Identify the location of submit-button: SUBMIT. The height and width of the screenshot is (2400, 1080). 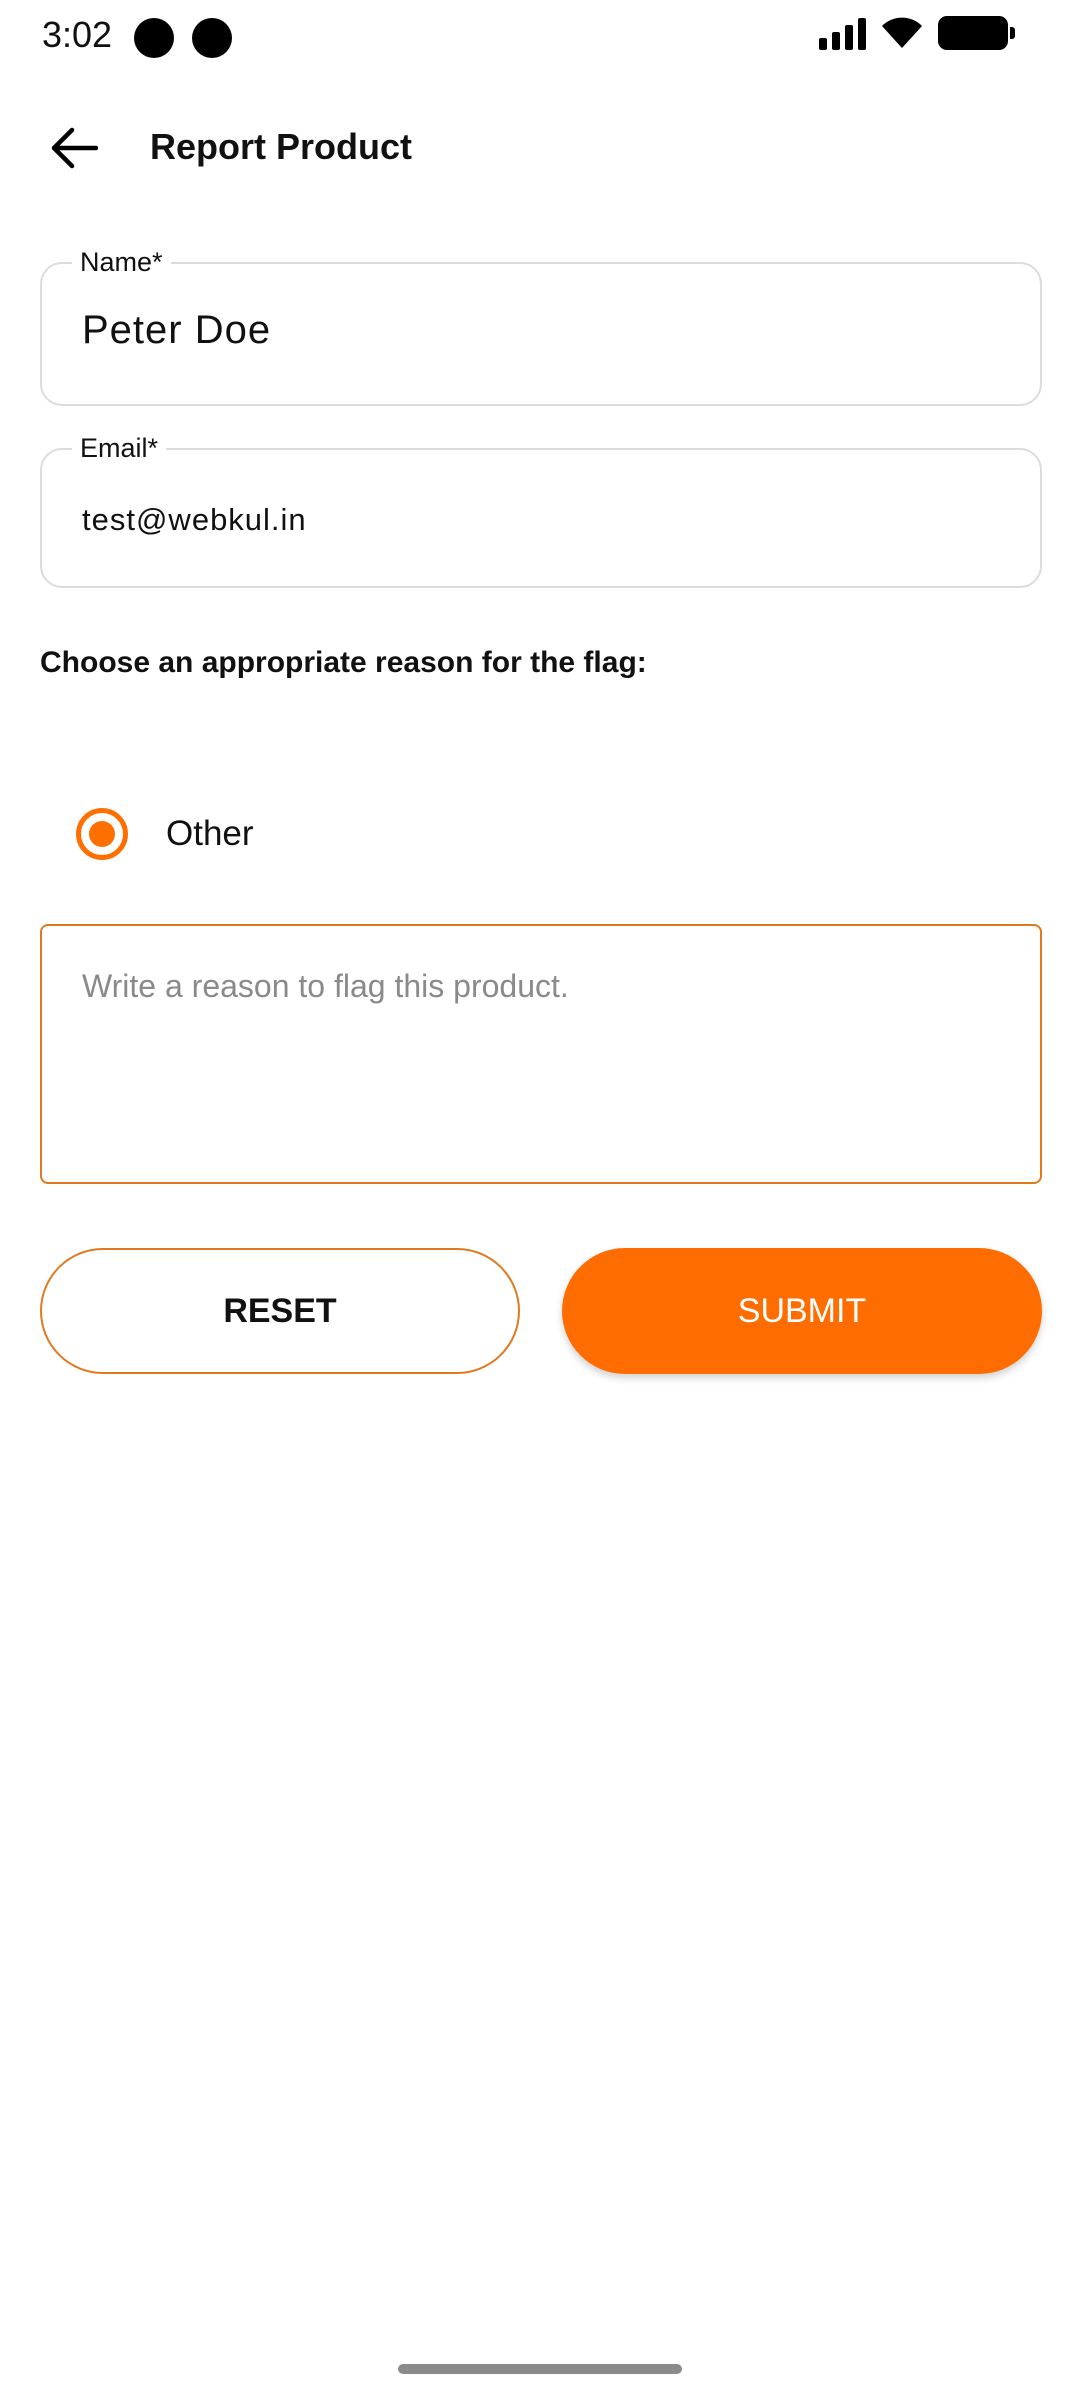
(802, 1311).